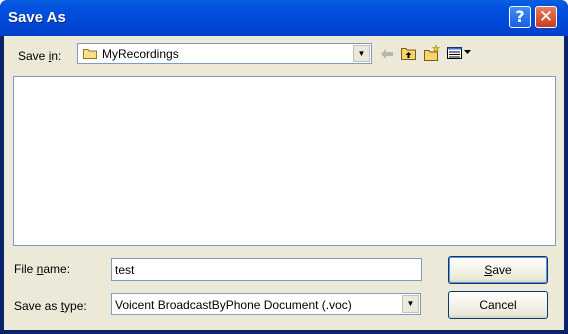 The image size is (568, 334). What do you see at coordinates (266, 269) in the screenshot?
I see `file-name-input: test` at bounding box center [266, 269].